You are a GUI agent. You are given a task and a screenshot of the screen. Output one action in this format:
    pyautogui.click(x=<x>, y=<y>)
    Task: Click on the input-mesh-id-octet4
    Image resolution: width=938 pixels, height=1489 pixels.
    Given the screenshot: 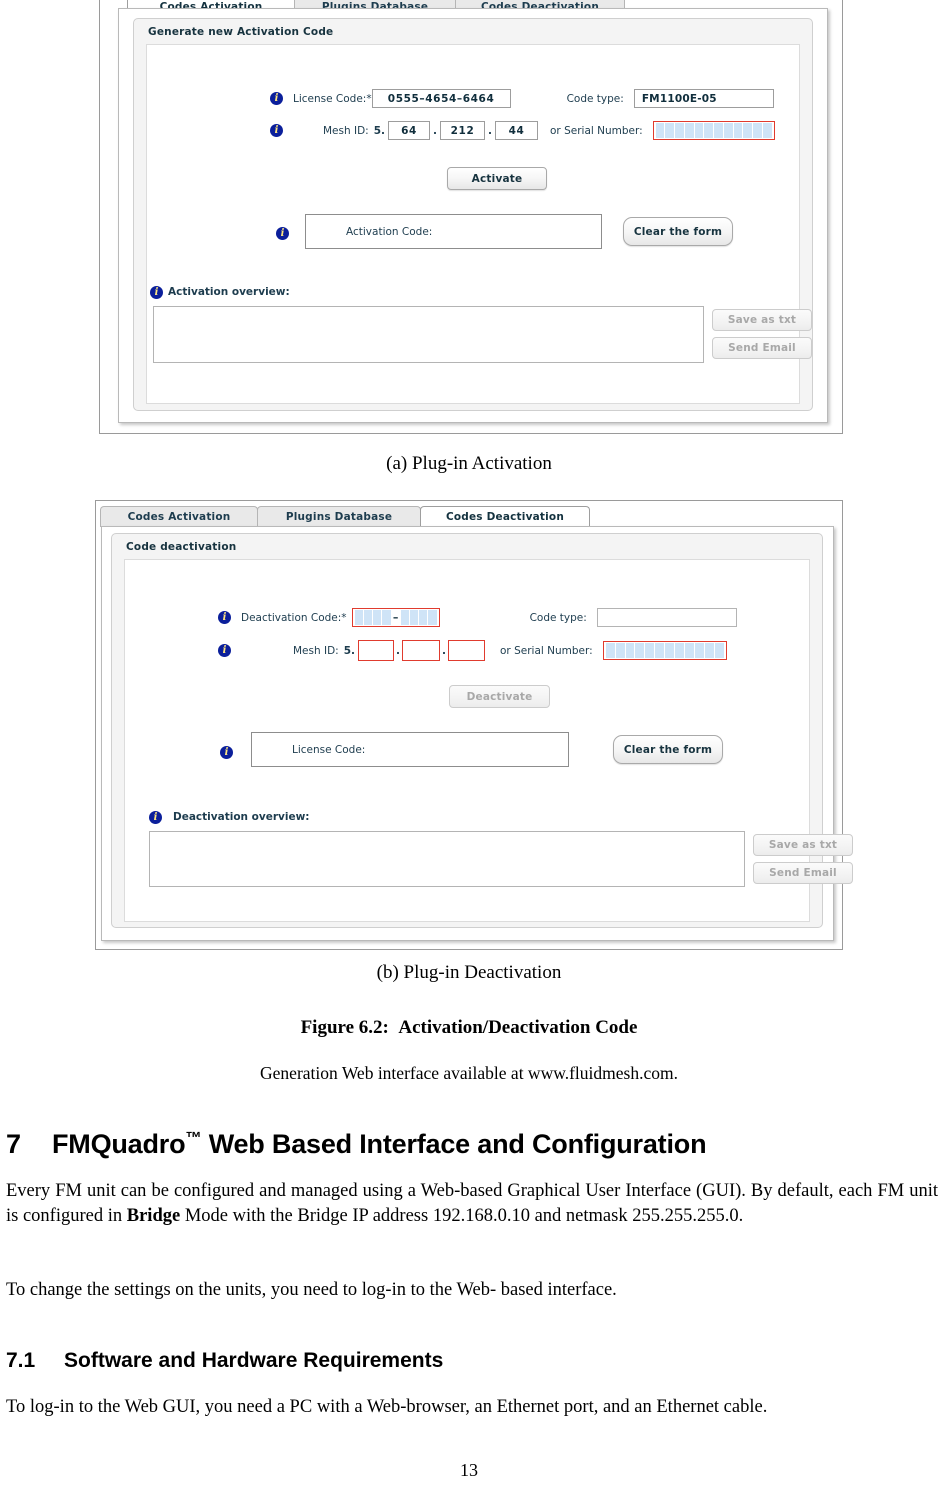 What is the action you would take?
    pyautogui.click(x=466, y=650)
    